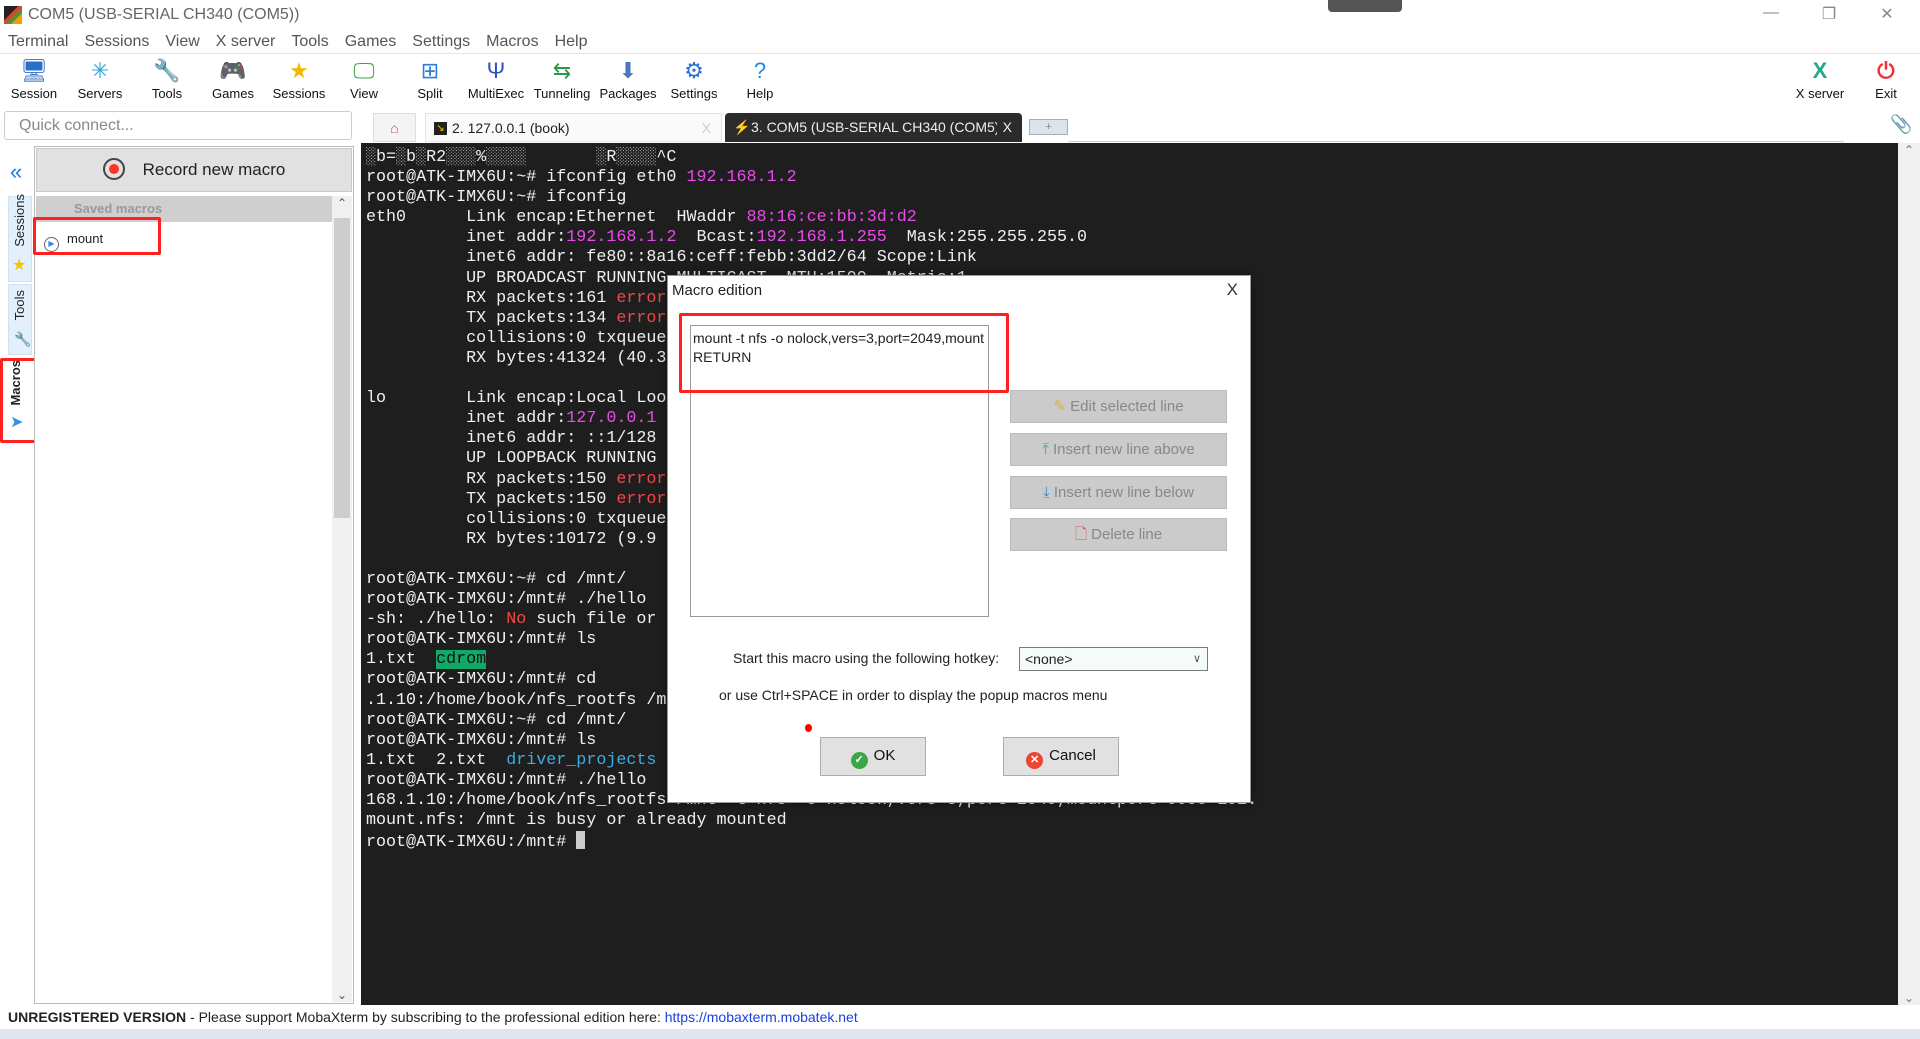  Describe the element at coordinates (512, 42) in the screenshot. I see `menu-macros: Macros` at that location.